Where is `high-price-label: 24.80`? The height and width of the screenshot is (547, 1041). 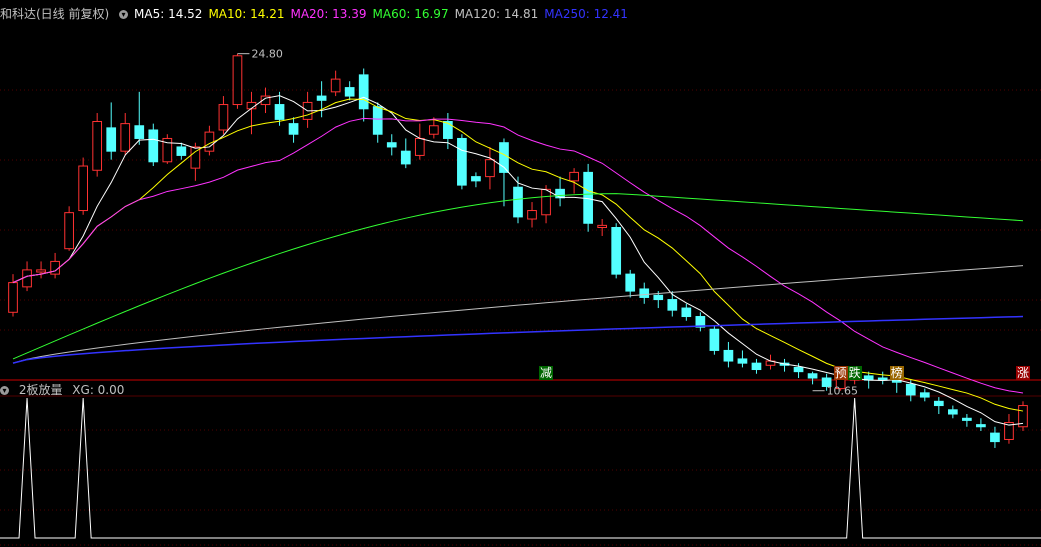 high-price-label: 24.80 is located at coordinates (267, 54).